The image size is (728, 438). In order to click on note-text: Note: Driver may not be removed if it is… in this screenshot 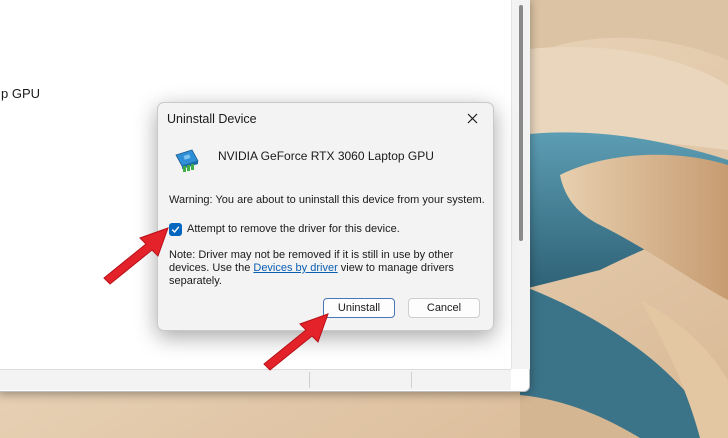, I will do `click(324, 268)`.